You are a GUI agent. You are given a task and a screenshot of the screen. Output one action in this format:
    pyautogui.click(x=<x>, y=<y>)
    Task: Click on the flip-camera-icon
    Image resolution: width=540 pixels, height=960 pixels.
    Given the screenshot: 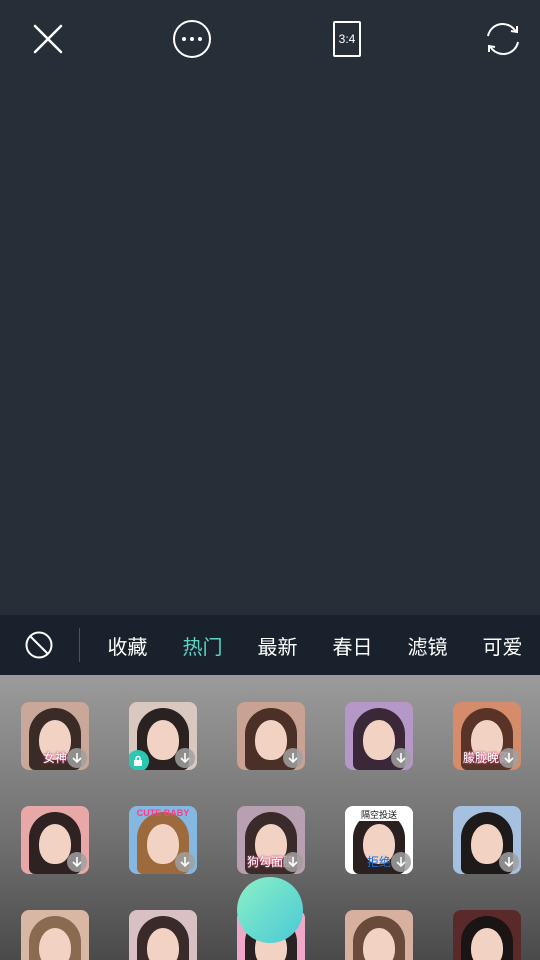 What is the action you would take?
    pyautogui.click(x=503, y=39)
    